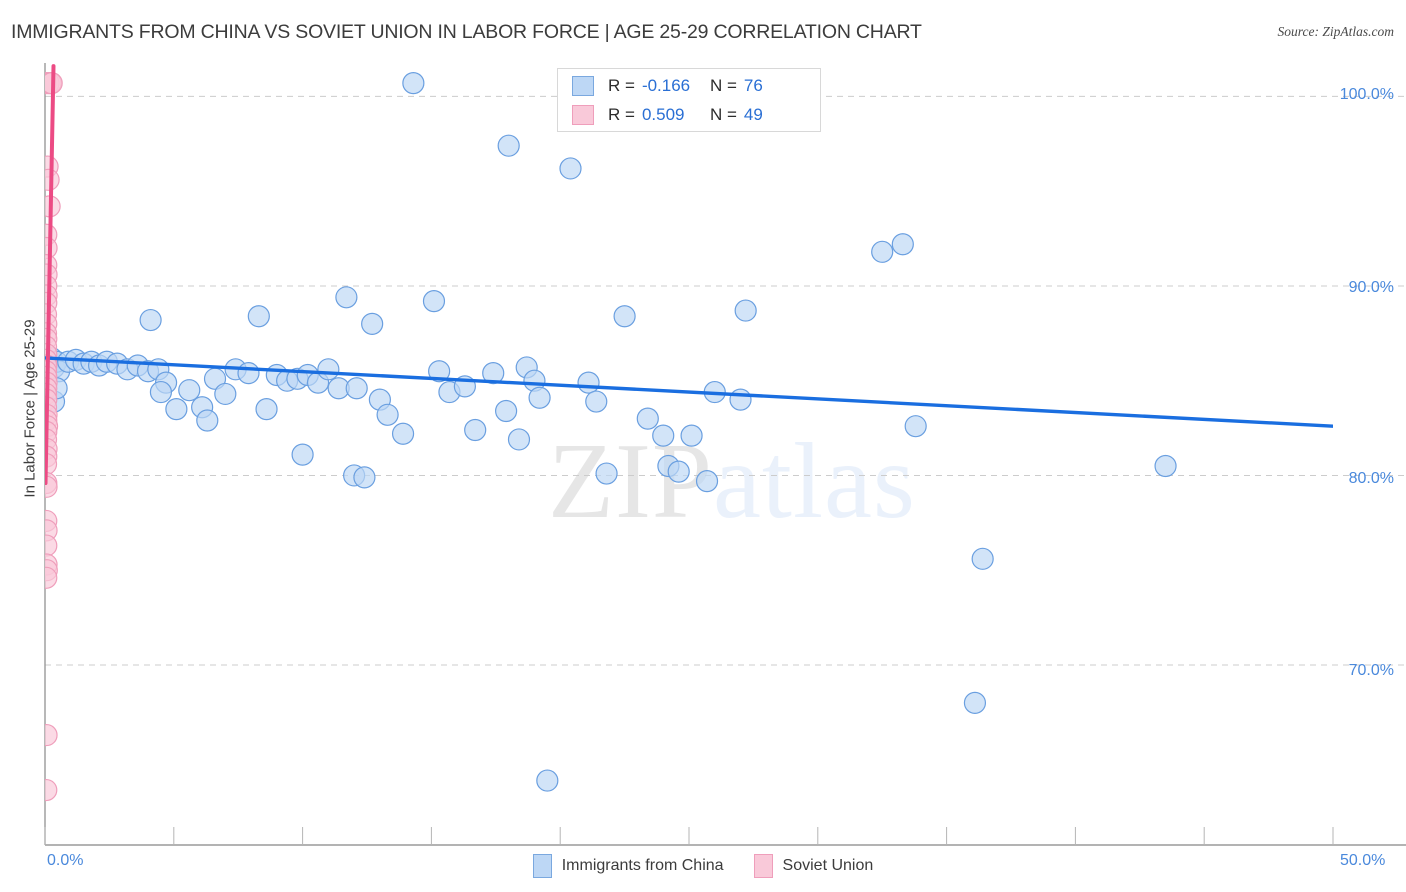 The height and width of the screenshot is (892, 1406). I want to click on y-tick-label-2: 80.0%, so click(1371, 478).